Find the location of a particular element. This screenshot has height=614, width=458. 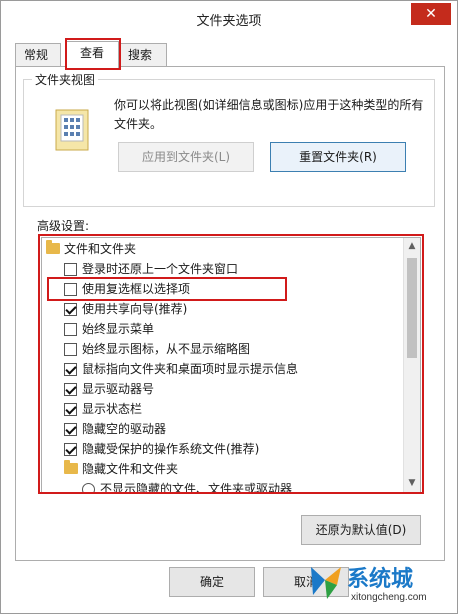

folder-views-title: 文件夹视图 is located at coordinates (65, 79).